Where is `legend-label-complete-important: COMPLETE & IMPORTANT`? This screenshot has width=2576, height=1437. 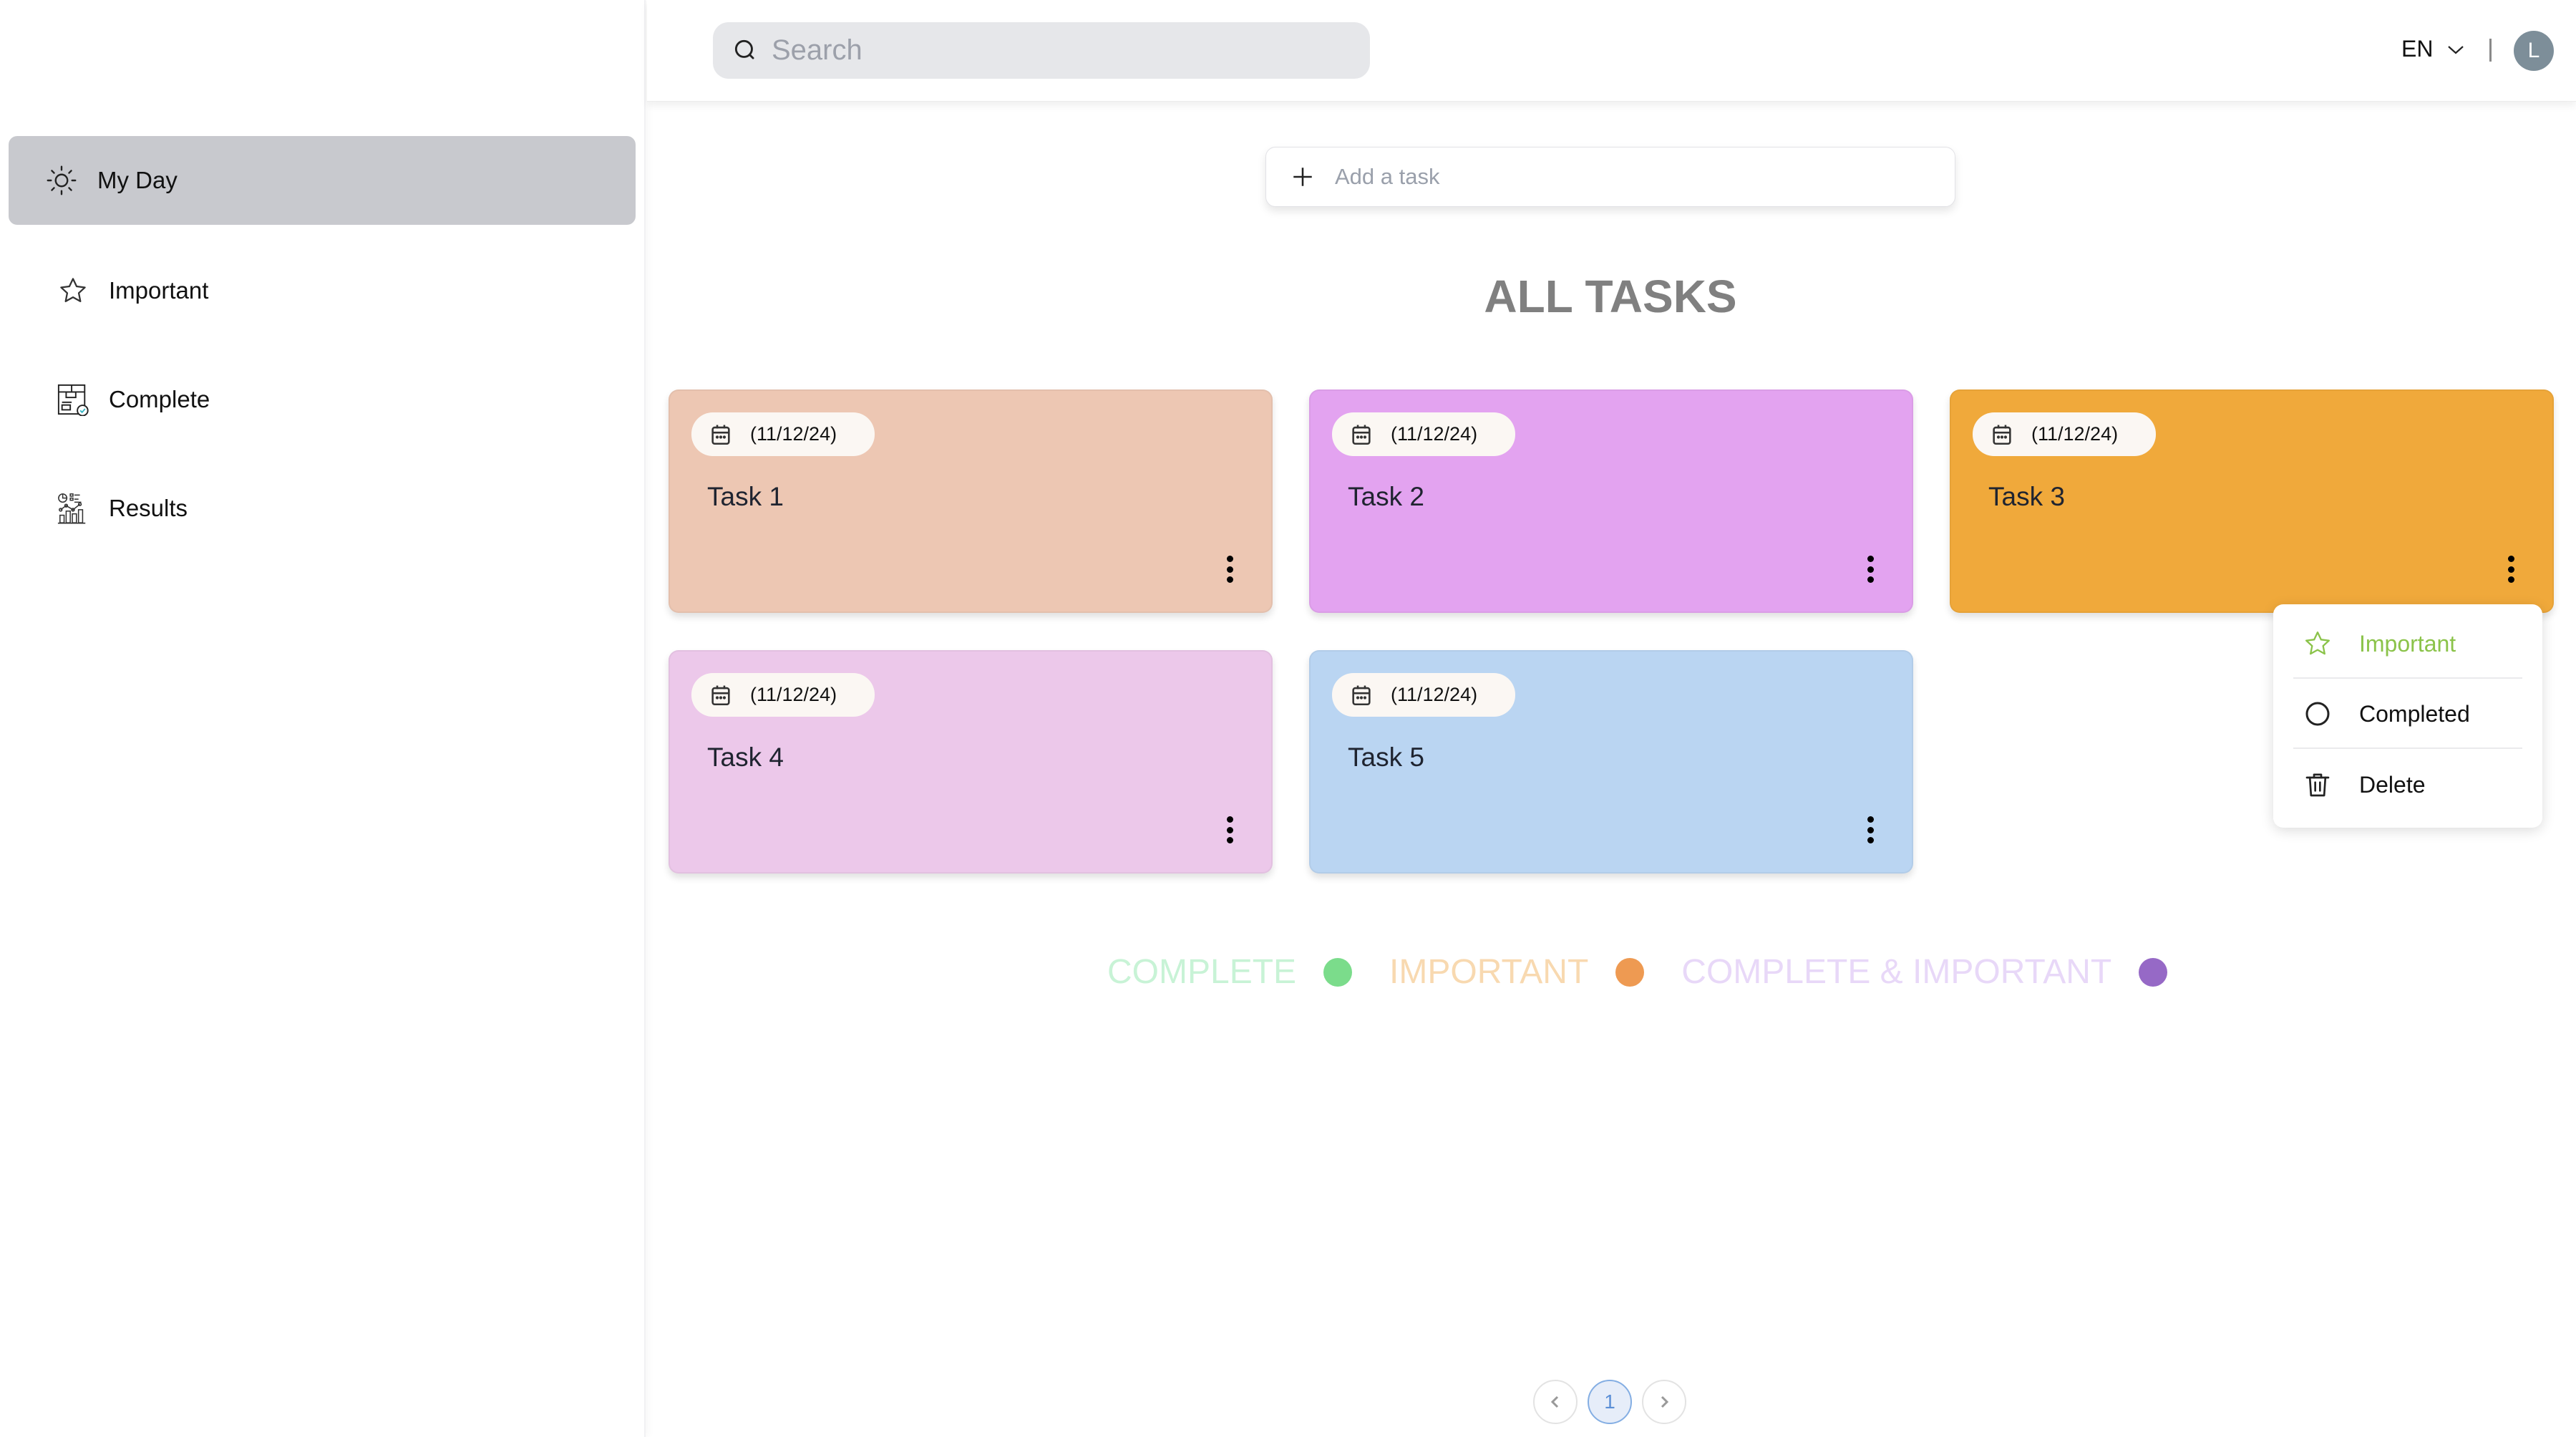 legend-label-complete-important: COMPLETE & IMPORTANT is located at coordinates (1896, 972).